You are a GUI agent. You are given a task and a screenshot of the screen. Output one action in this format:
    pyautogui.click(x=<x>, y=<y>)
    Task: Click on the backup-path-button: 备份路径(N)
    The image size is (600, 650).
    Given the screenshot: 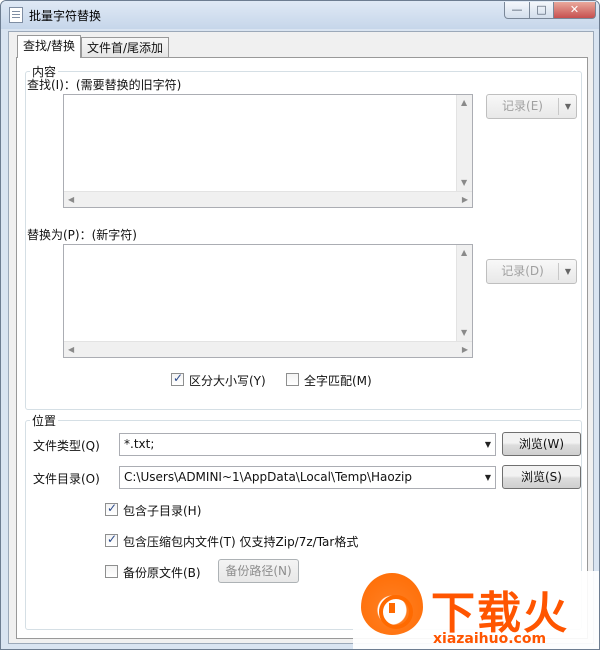 What is the action you would take?
    pyautogui.click(x=258, y=571)
    